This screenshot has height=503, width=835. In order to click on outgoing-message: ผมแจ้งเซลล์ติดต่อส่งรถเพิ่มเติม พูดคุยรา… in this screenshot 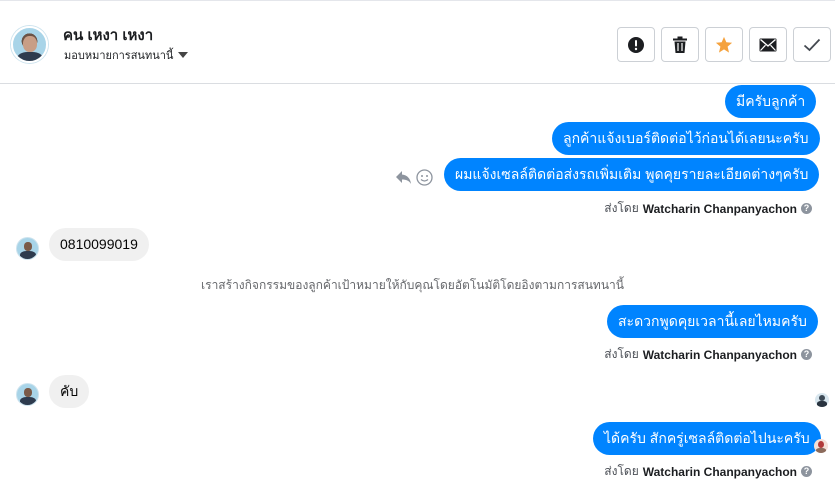, I will do `click(632, 174)`.